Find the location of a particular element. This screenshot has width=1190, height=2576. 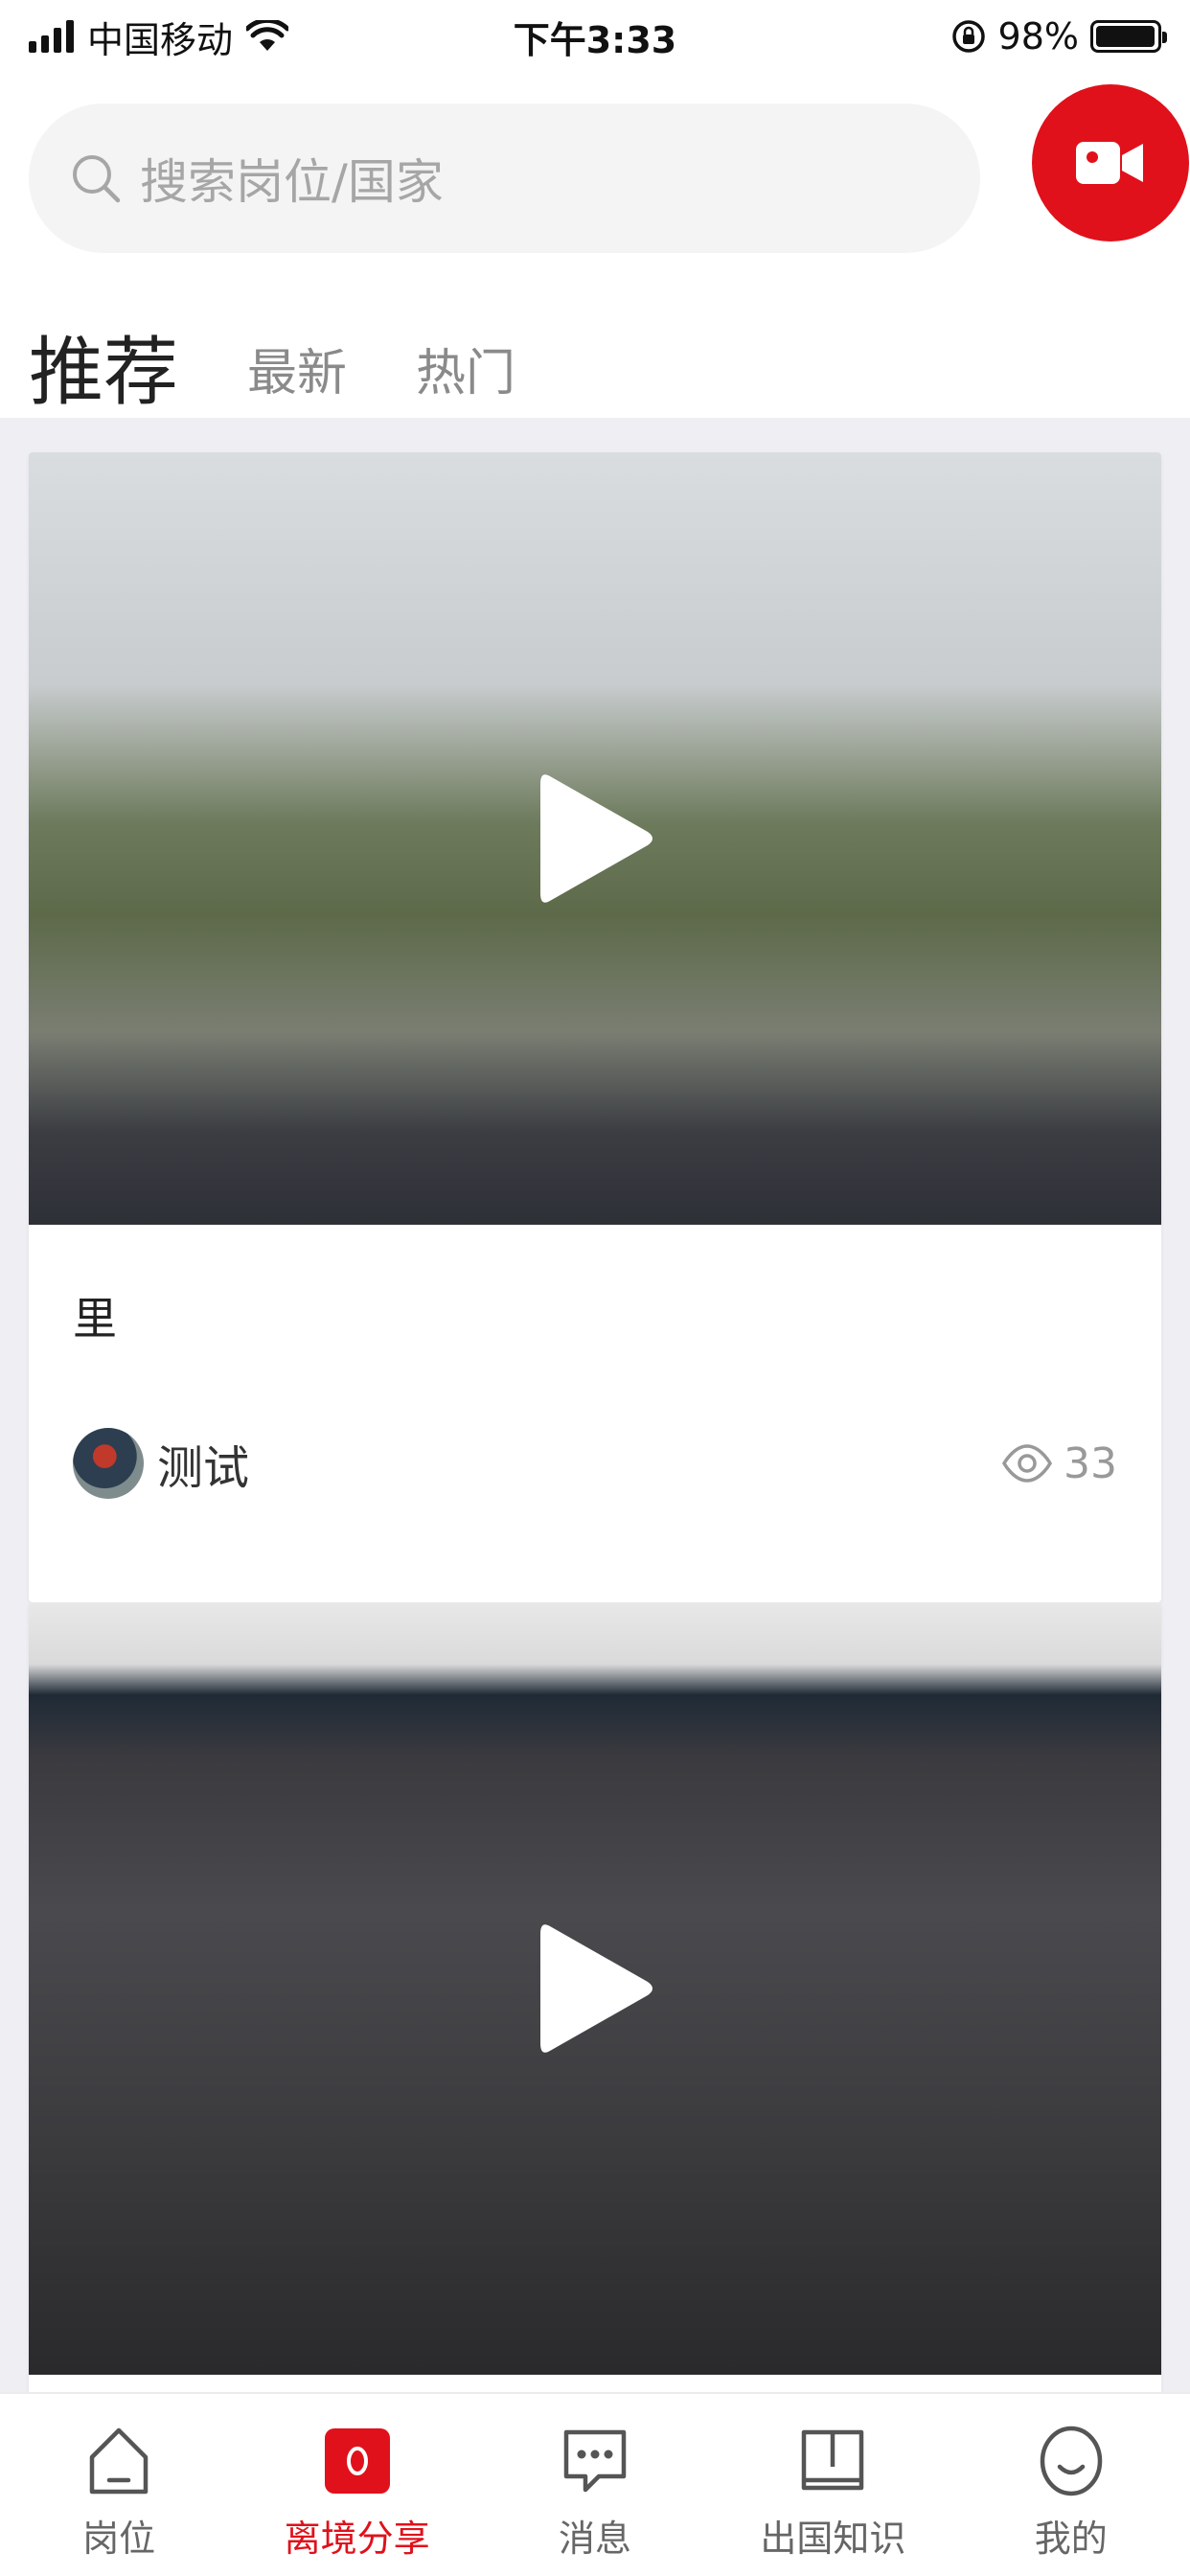

message-icon is located at coordinates (595, 2461).